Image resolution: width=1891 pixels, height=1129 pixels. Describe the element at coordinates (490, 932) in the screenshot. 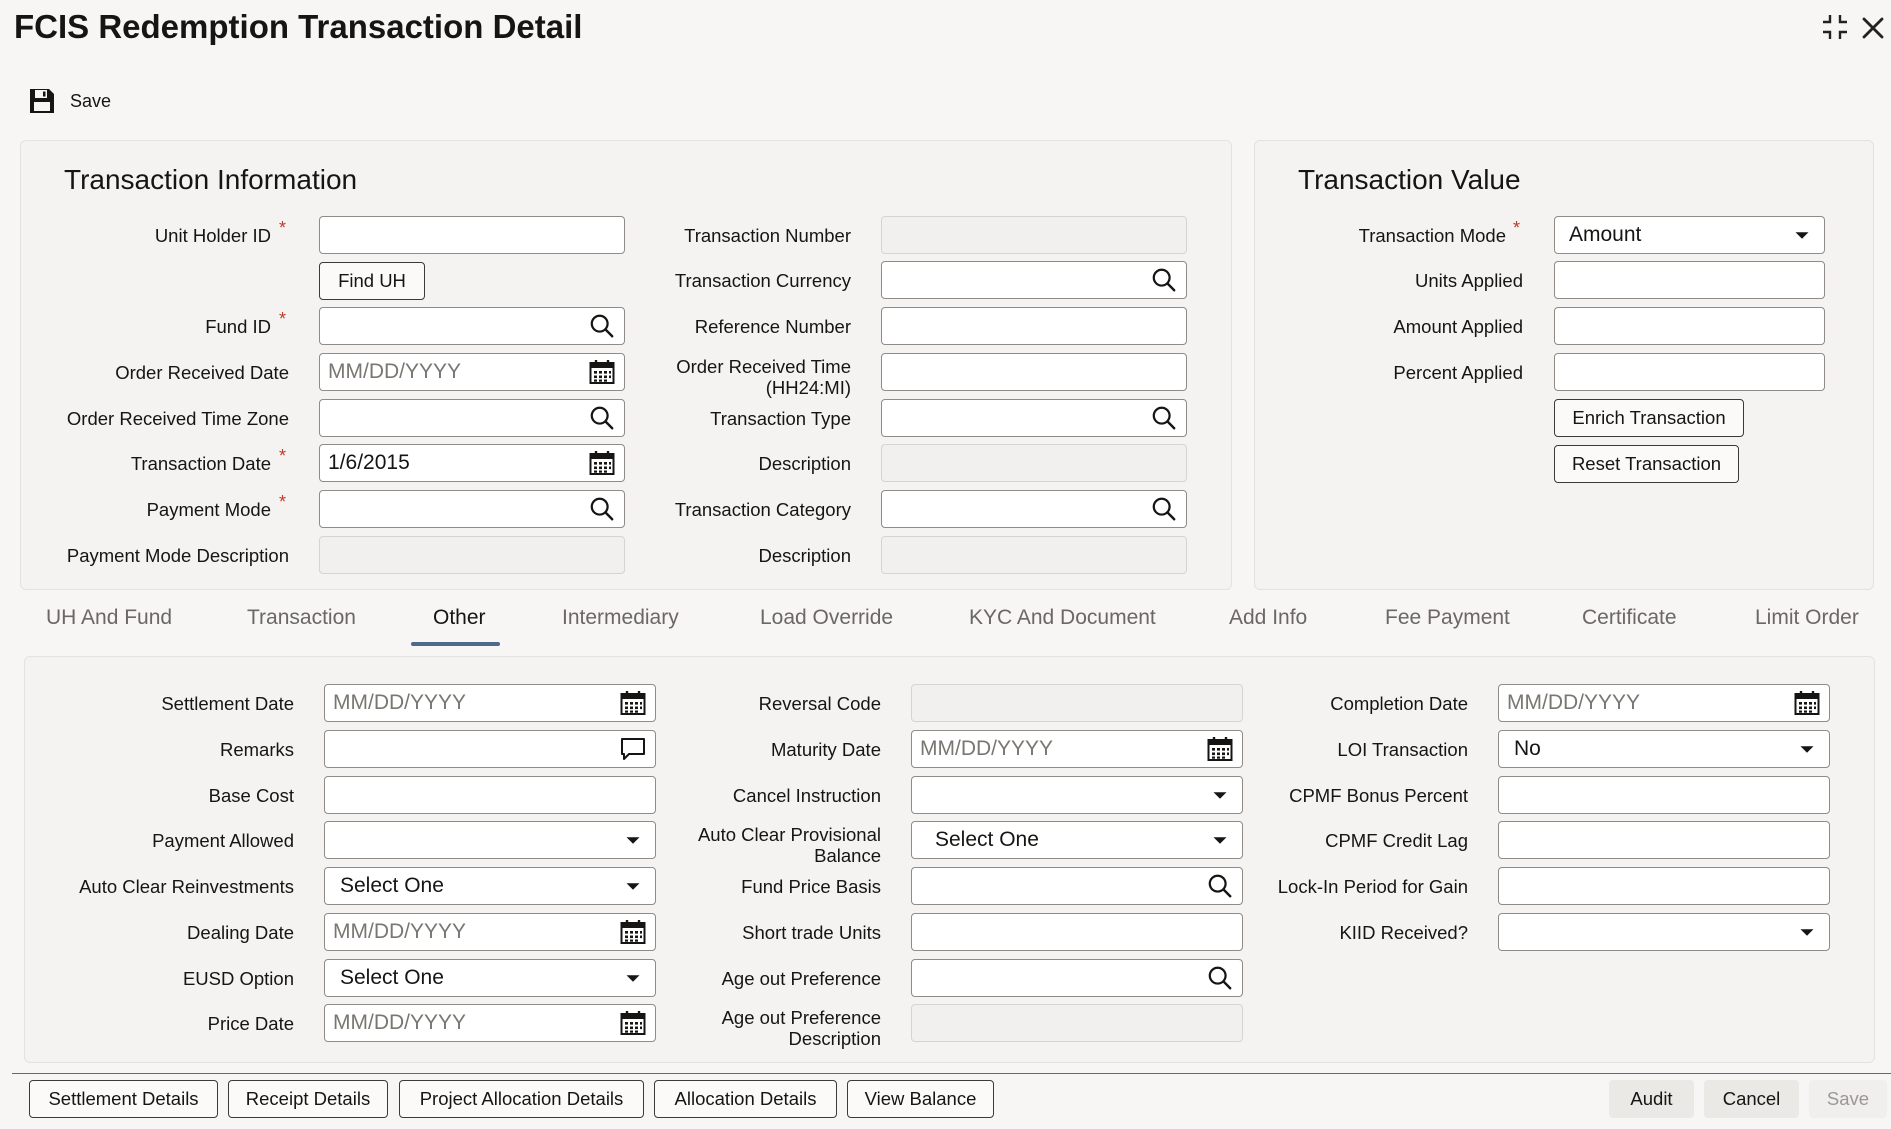

I see `dealing-date-input: MM/DD/YYYY` at that location.